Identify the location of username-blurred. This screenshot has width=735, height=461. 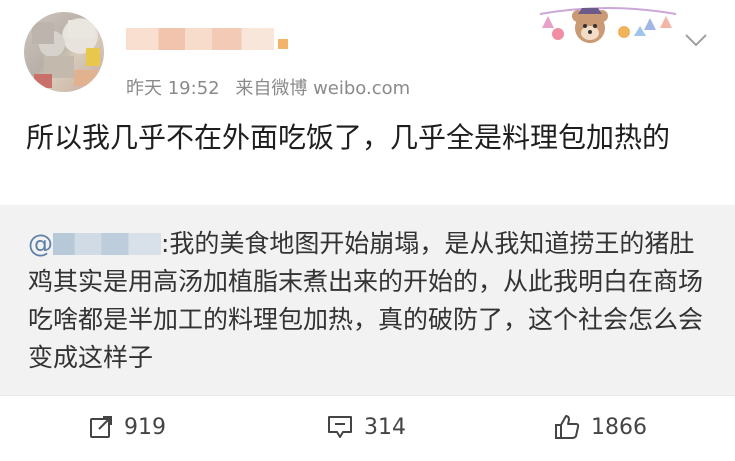
(207, 39).